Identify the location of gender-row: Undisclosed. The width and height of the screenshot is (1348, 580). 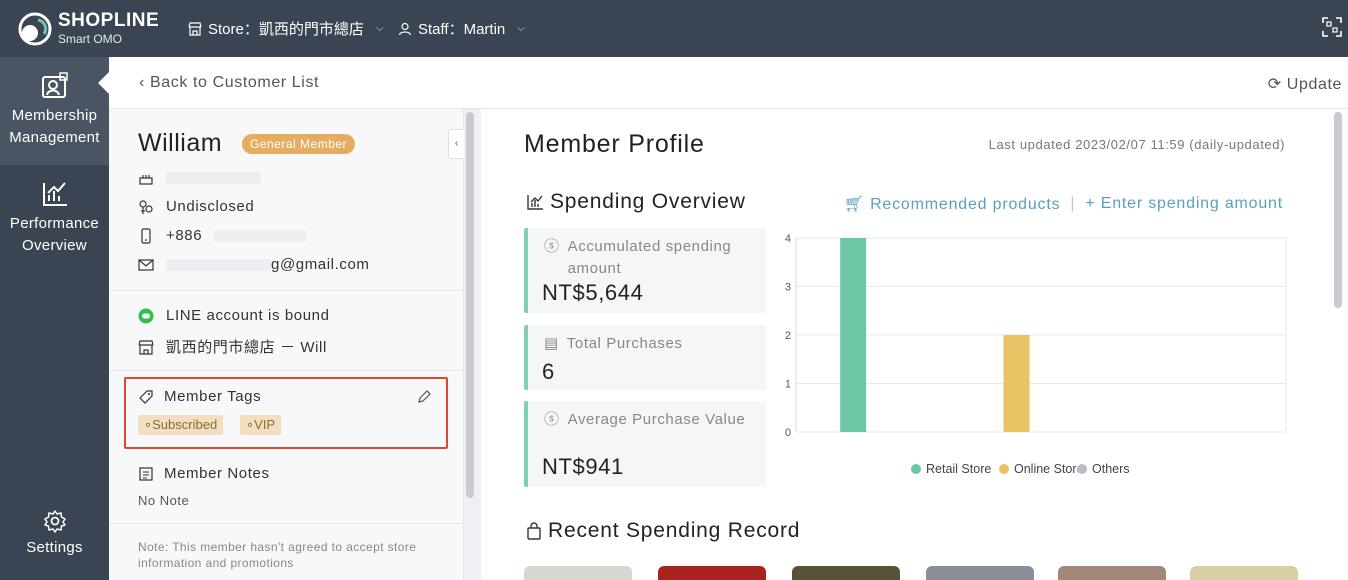
(196, 206).